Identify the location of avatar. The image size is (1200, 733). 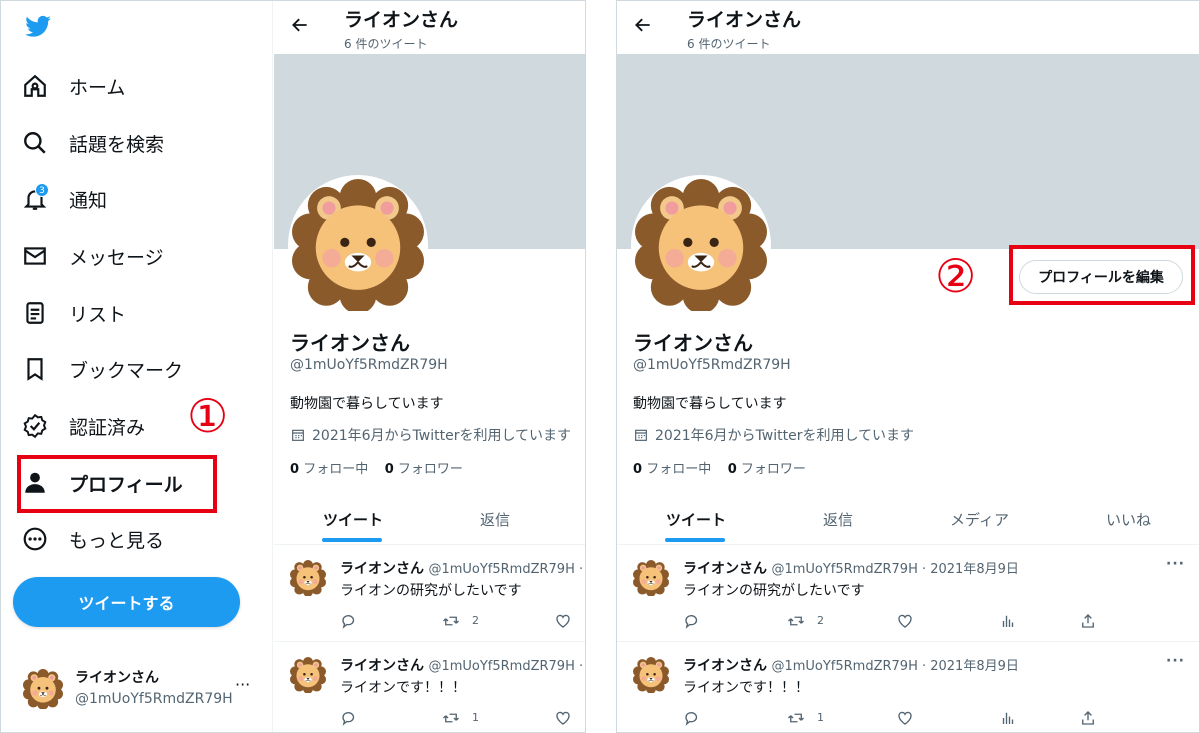
(308, 675).